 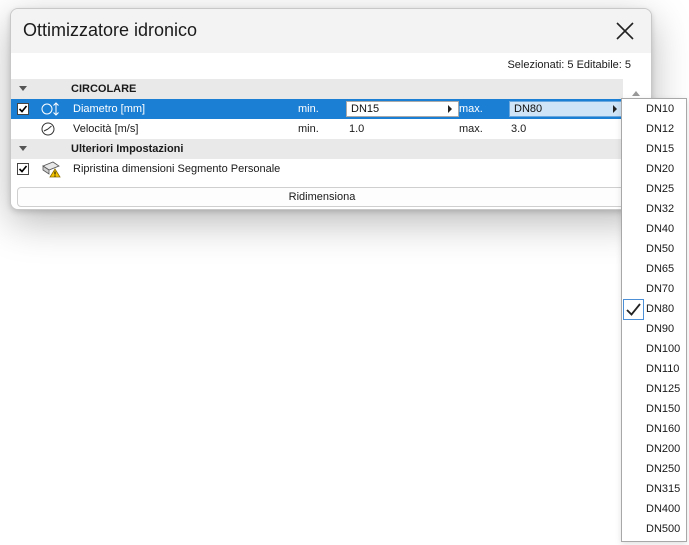 What do you see at coordinates (569, 65) in the screenshot?
I see `selection-status: Selezionati: 5 Editabile: 5` at bounding box center [569, 65].